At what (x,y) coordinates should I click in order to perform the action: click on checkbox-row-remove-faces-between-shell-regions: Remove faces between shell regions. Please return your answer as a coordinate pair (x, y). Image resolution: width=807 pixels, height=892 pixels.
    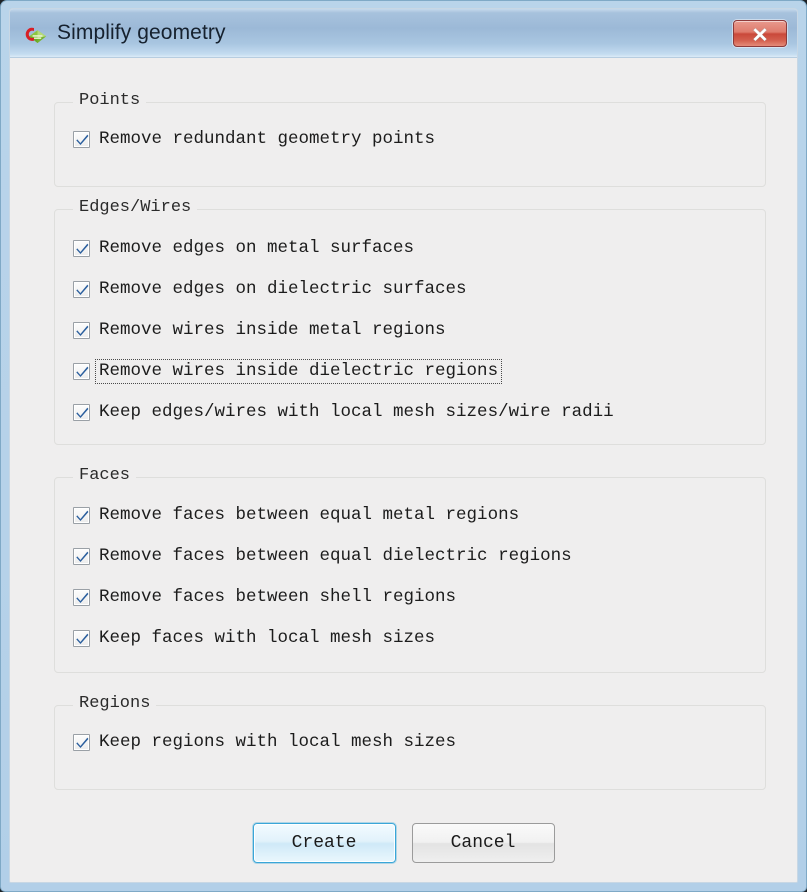
    Looking at the image, I should click on (266, 597).